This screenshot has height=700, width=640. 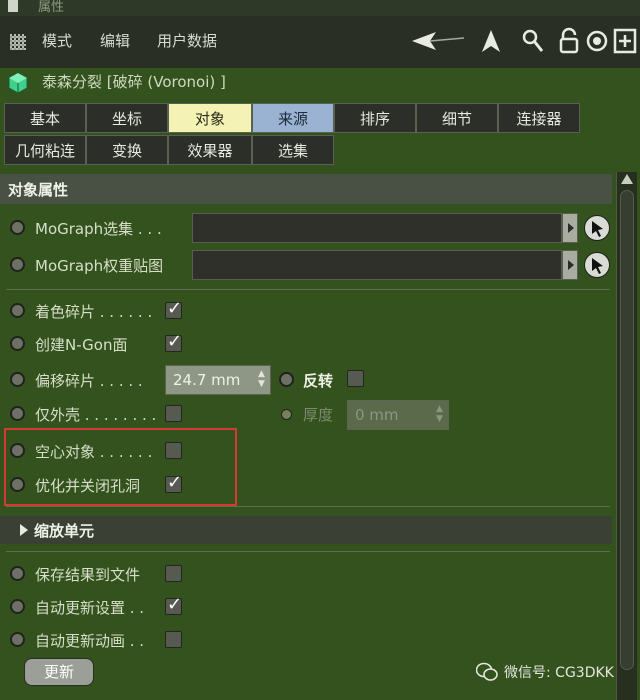 What do you see at coordinates (293, 118) in the screenshot?
I see `tab-source: 来源` at bounding box center [293, 118].